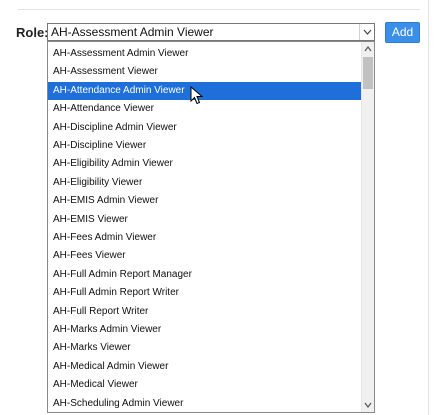 This screenshot has height=415, width=434. Describe the element at coordinates (204, 220) in the screenshot. I see `option-item: AH-EMIS Viewer` at that location.